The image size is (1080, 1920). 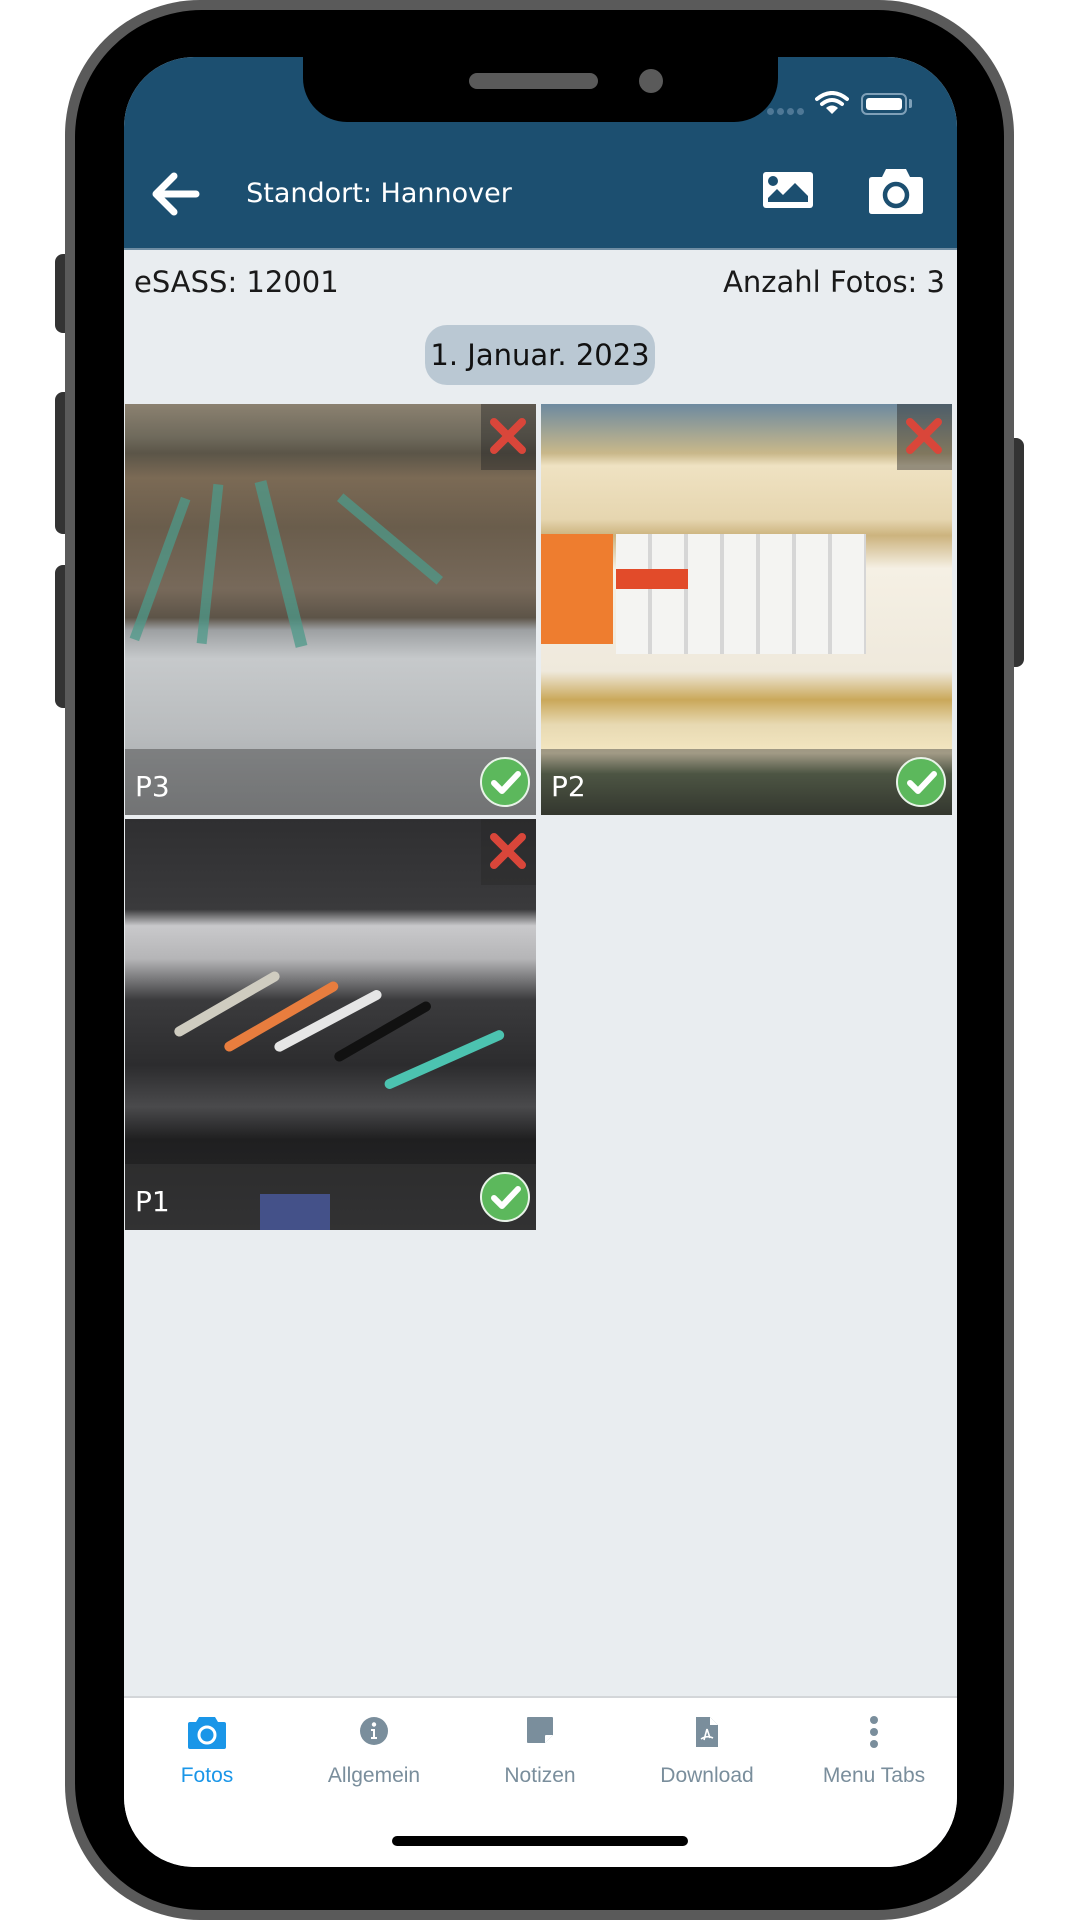 What do you see at coordinates (540, 1841) in the screenshot?
I see `home-indicator` at bounding box center [540, 1841].